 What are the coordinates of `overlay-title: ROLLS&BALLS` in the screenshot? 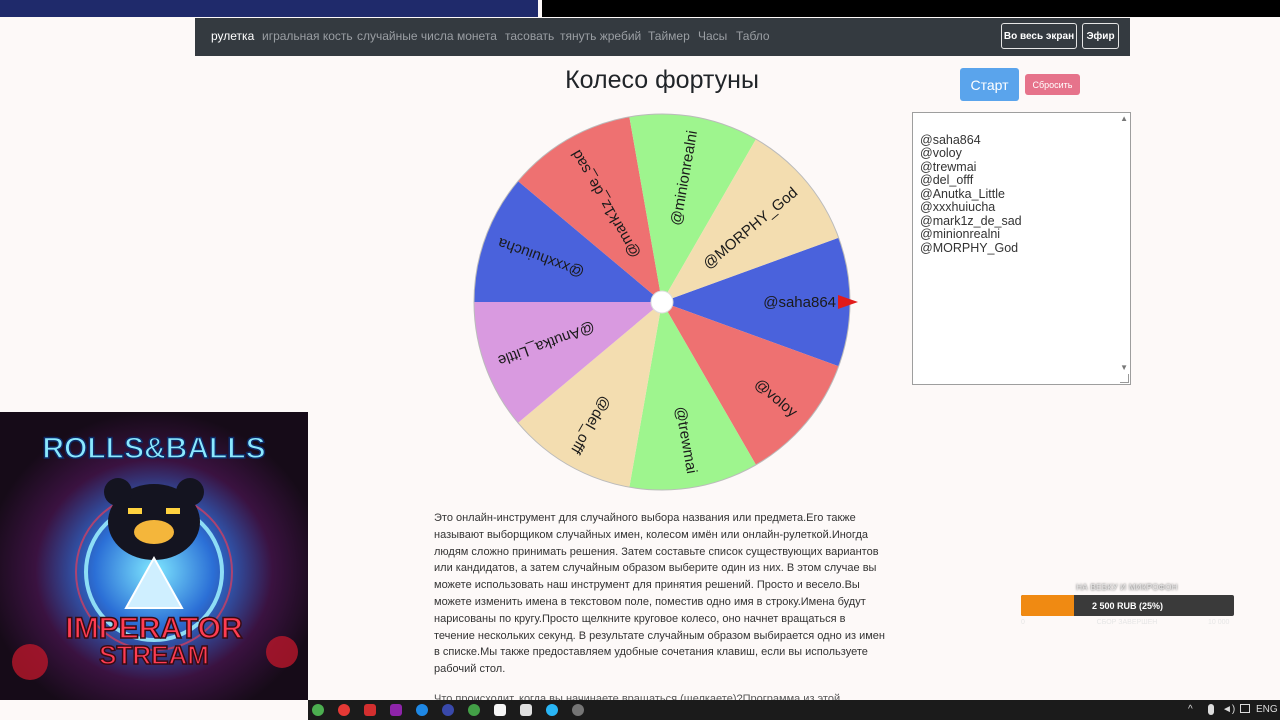 It's located at (153, 448).